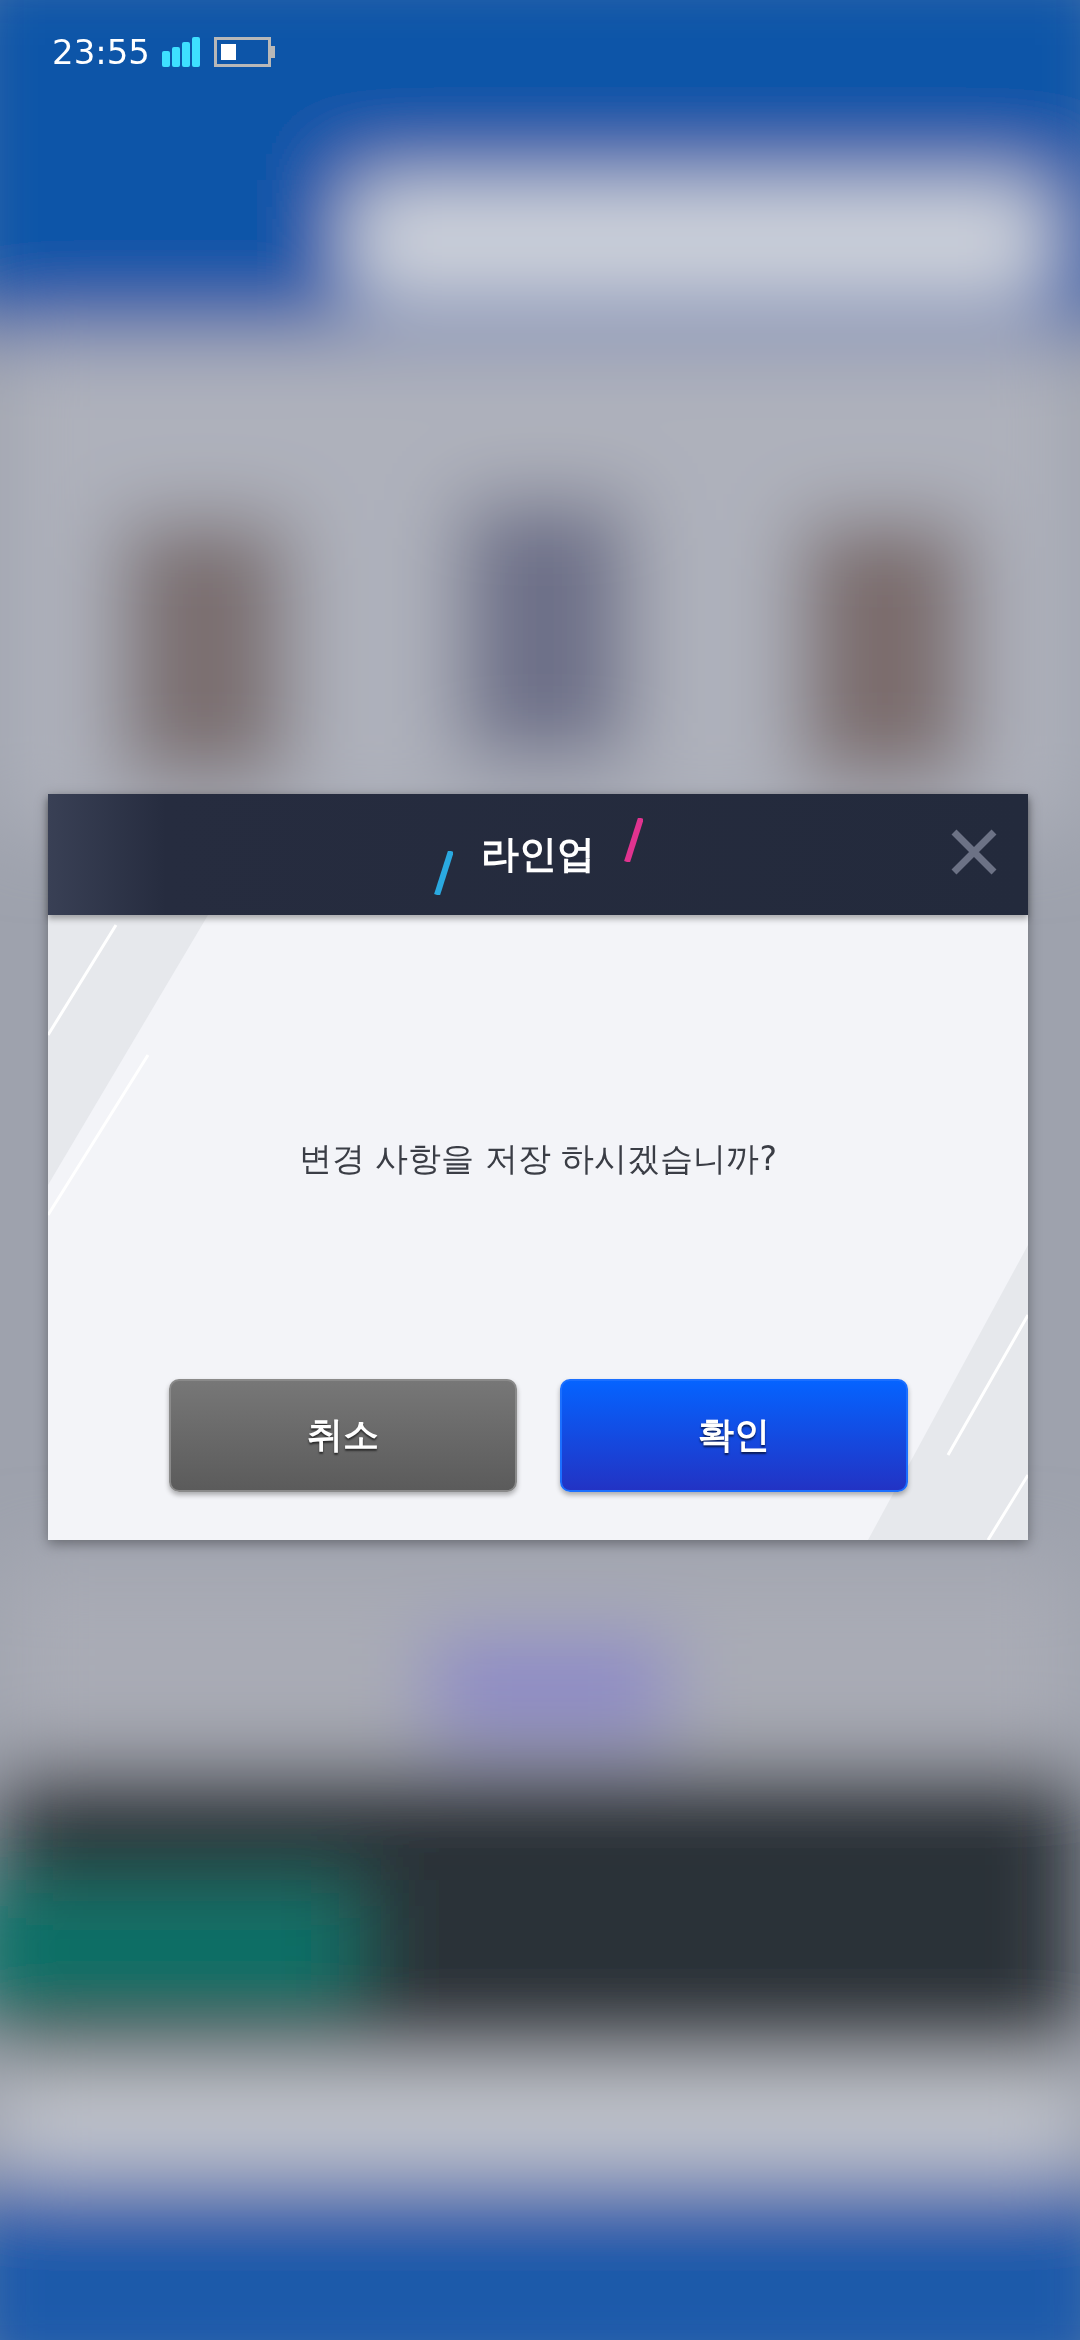  Describe the element at coordinates (101, 52) in the screenshot. I see `clock-time: 23:55` at that location.